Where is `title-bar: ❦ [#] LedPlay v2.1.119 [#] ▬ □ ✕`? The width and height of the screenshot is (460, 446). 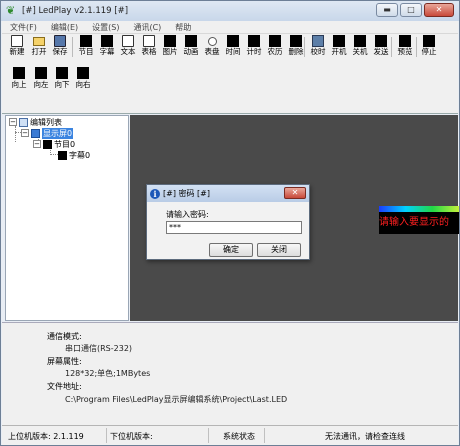
title-bar: ❦ [#] LedPlay v2.1.119 [#] ▬ □ ✕ is located at coordinates (230, 11).